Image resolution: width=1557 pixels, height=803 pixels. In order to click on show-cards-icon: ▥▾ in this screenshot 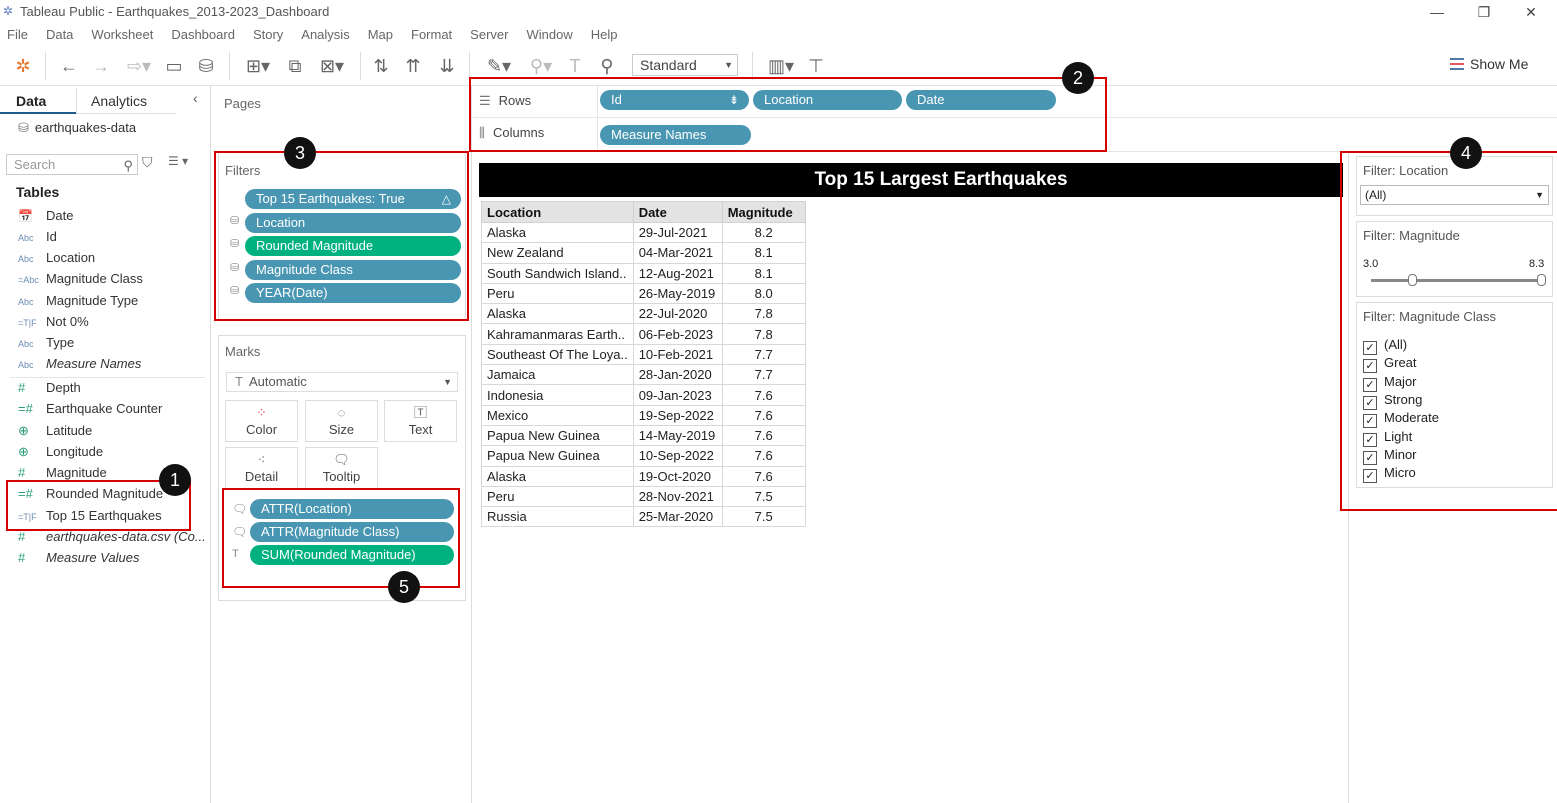, I will do `click(781, 66)`.